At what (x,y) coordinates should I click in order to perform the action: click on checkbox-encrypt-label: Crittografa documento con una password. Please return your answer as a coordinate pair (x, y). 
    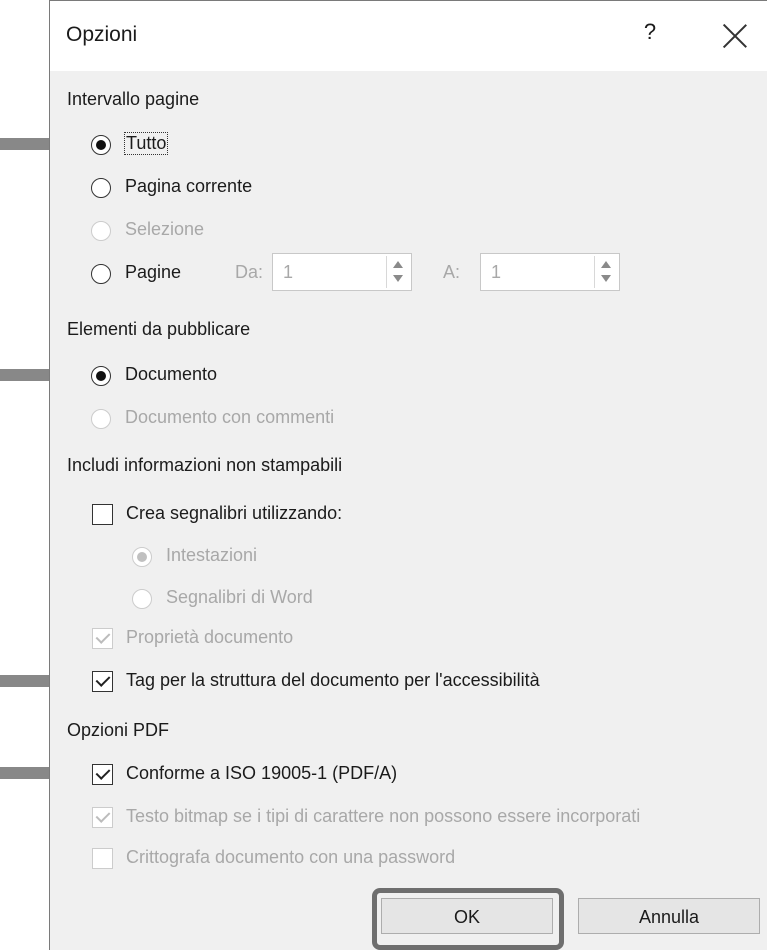
    Looking at the image, I should click on (291, 857).